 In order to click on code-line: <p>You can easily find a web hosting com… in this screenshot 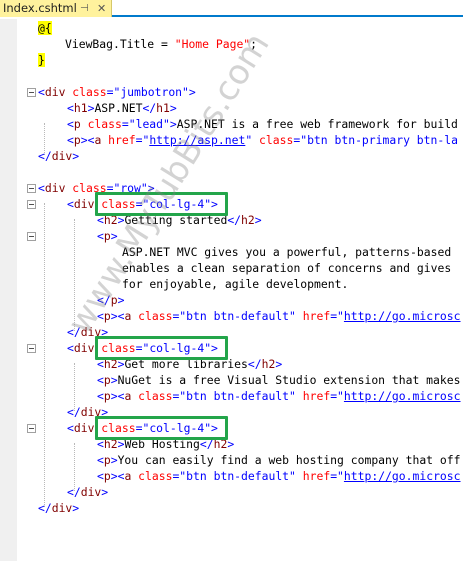, I will do `click(279, 460)`.